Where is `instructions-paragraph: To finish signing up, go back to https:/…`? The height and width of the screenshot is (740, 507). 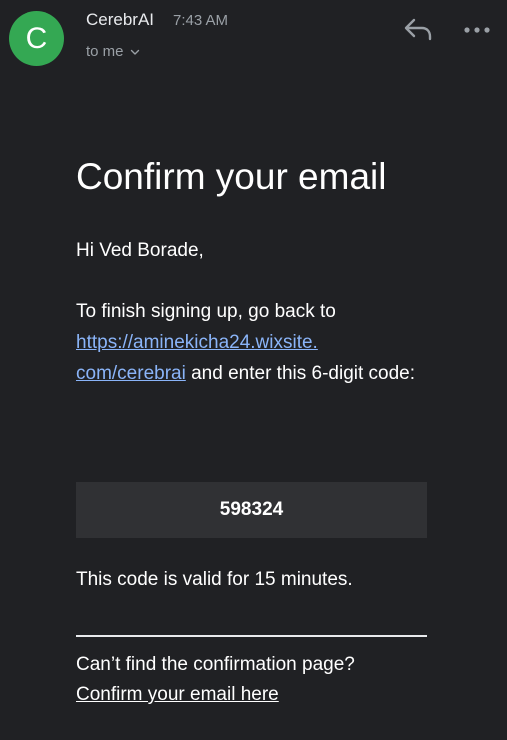 instructions-paragraph: To finish signing up, go back to https:/… is located at coordinates (251, 342).